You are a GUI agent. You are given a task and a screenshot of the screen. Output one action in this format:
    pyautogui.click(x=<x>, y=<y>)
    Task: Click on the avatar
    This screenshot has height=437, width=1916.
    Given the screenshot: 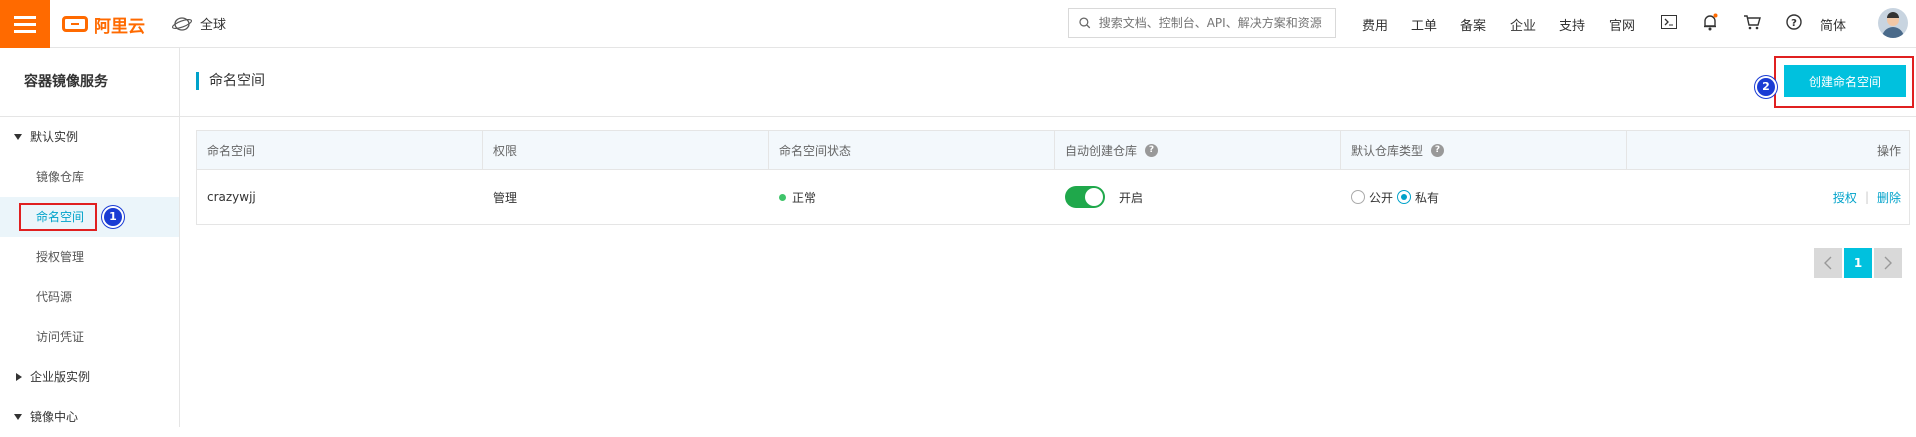 What is the action you would take?
    pyautogui.click(x=1893, y=23)
    